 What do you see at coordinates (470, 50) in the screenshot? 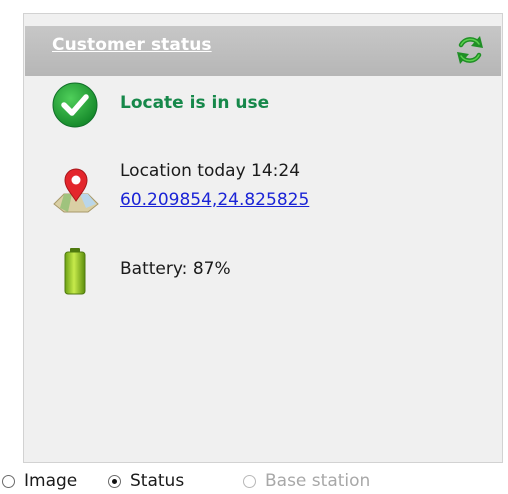
I see `refresh-icon` at bounding box center [470, 50].